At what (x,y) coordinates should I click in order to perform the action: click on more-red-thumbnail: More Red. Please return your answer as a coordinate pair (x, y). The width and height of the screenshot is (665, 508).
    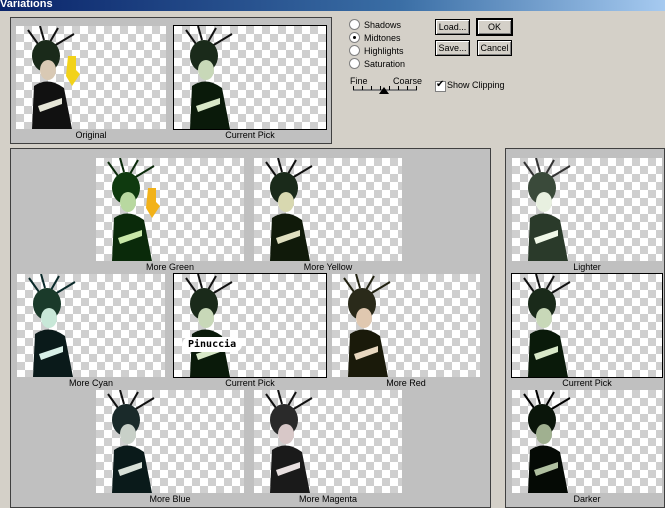
    Looking at the image, I should click on (406, 331).